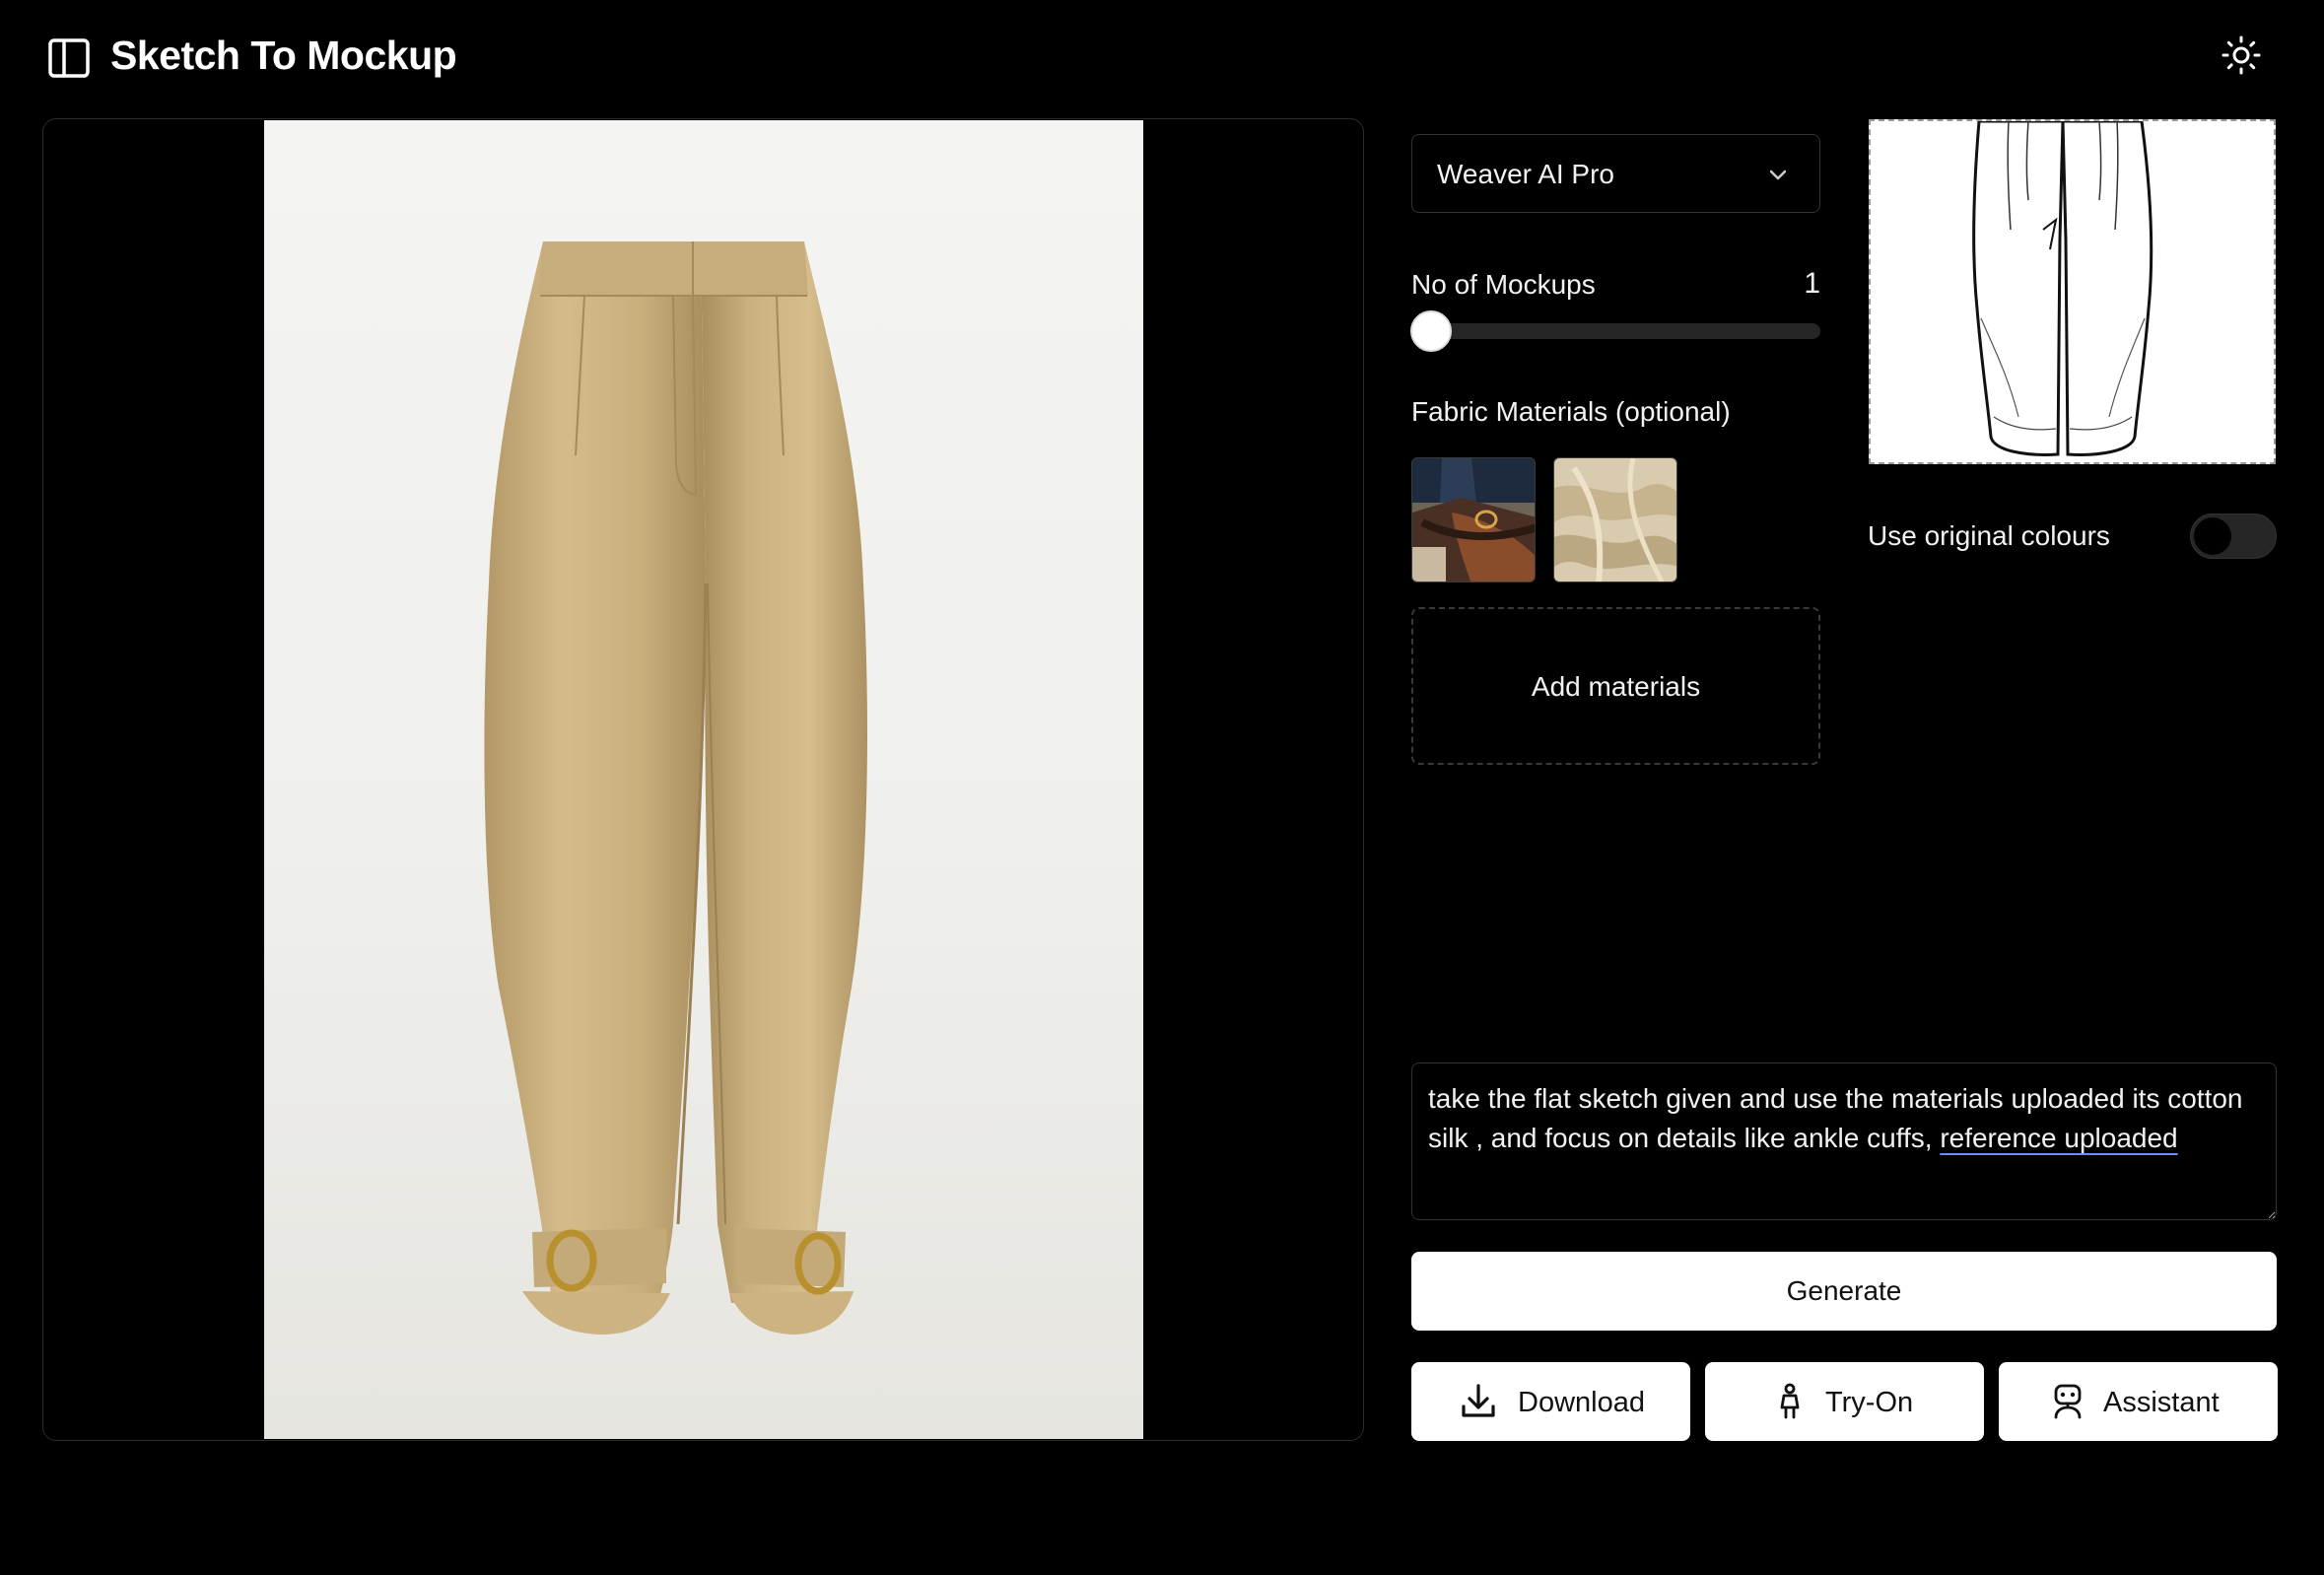  What do you see at coordinates (1615, 173) in the screenshot?
I see `model-select: Weaver AI Pro` at bounding box center [1615, 173].